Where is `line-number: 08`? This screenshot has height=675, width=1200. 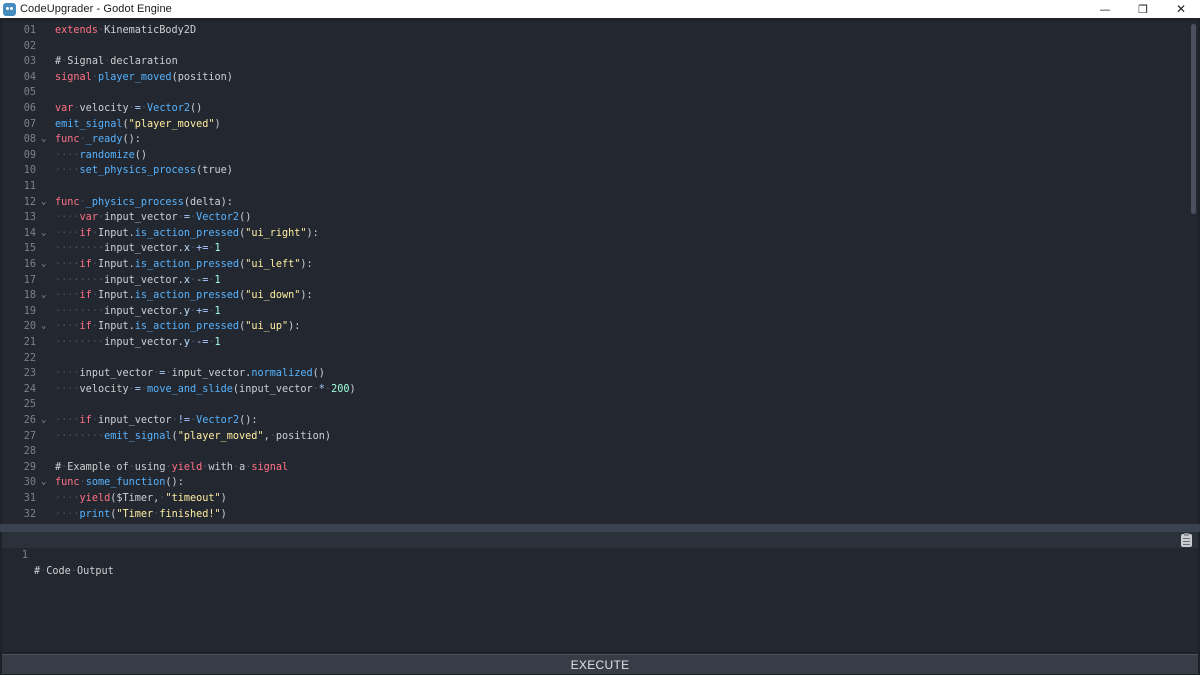
line-number: 08 is located at coordinates (29, 140).